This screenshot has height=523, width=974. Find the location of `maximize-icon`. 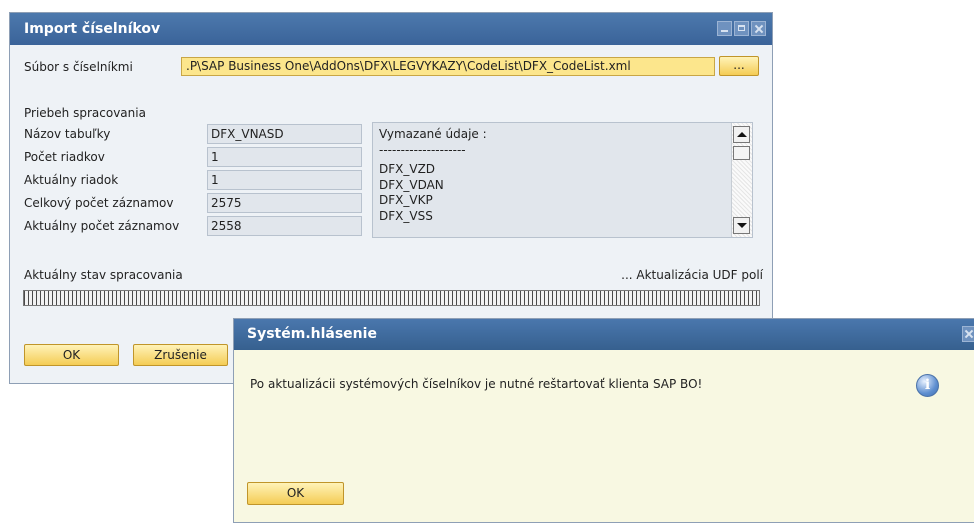

maximize-icon is located at coordinates (741, 28).